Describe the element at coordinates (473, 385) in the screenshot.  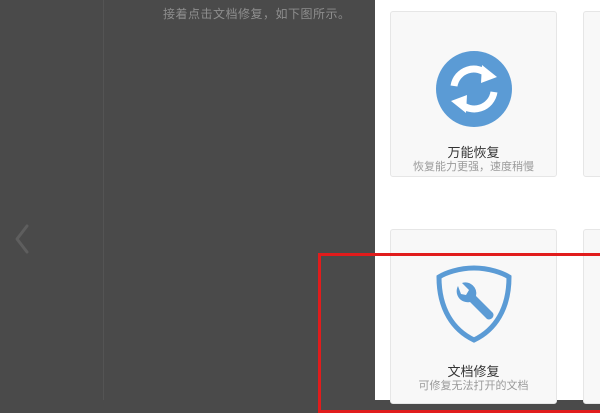
I see `card-description: 可修复无法打开的文档` at that location.